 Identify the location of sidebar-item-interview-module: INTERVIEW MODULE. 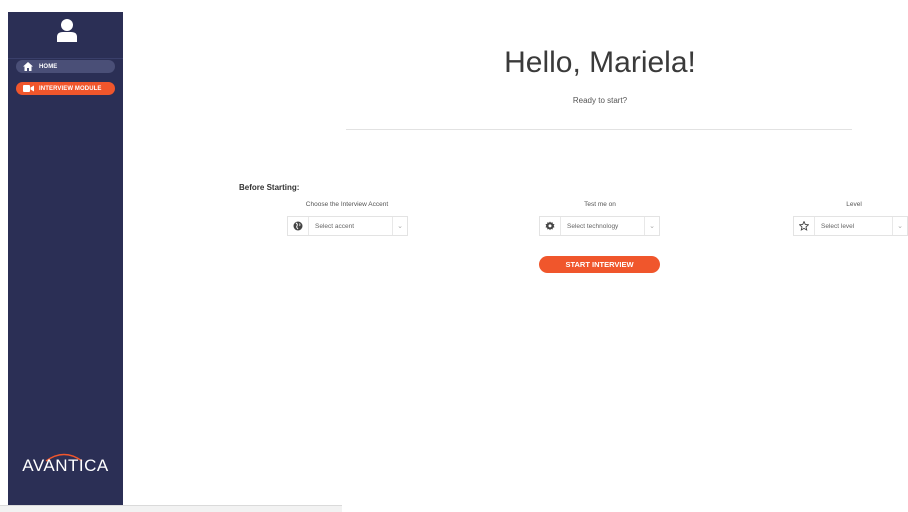
(65, 88).